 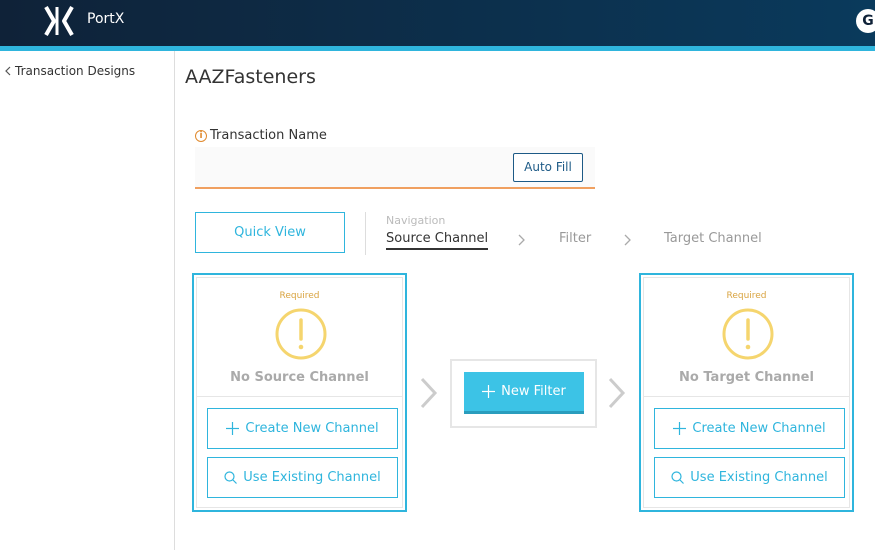 I want to click on back-to-transaction-designs-link: Transaction Designs, so click(x=69, y=71).